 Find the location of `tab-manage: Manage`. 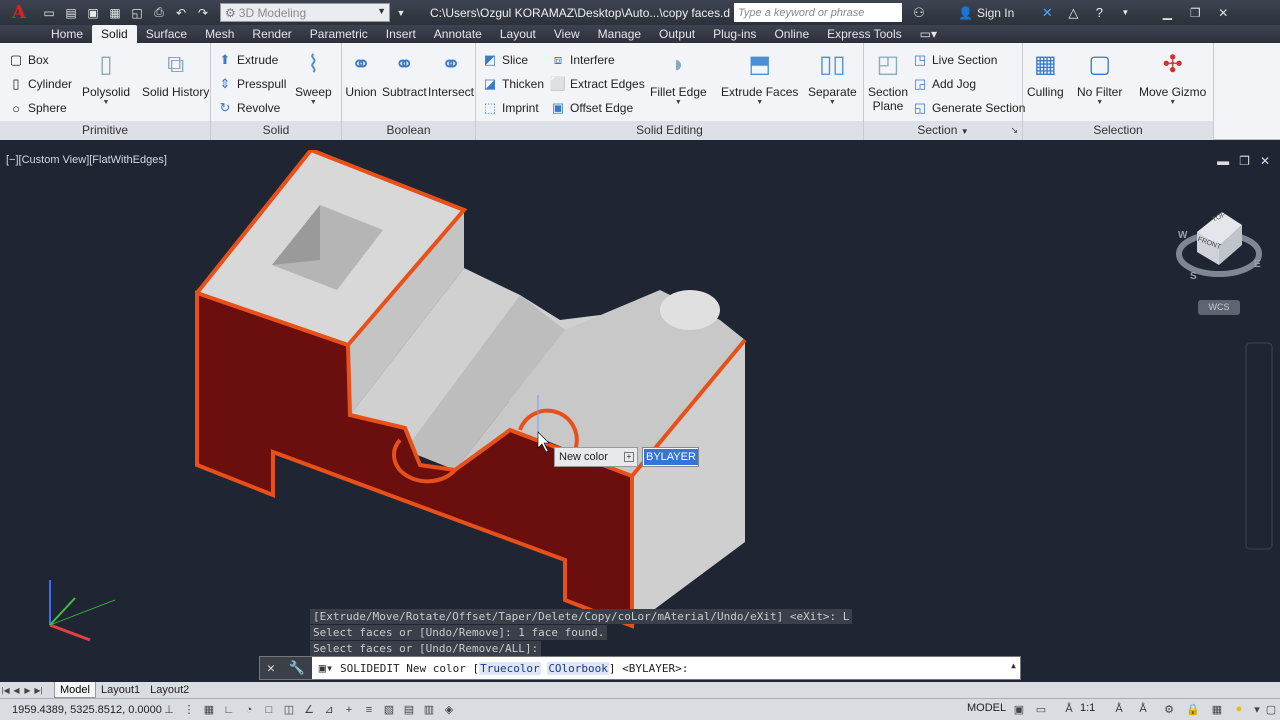

tab-manage: Manage is located at coordinates (619, 34).